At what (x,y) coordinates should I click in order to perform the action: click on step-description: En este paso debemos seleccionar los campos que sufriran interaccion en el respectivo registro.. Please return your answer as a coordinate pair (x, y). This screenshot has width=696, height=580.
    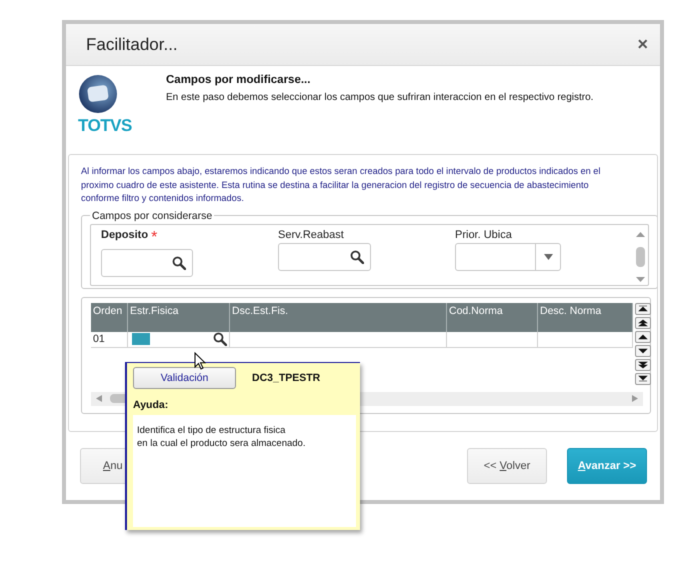
    Looking at the image, I should click on (380, 97).